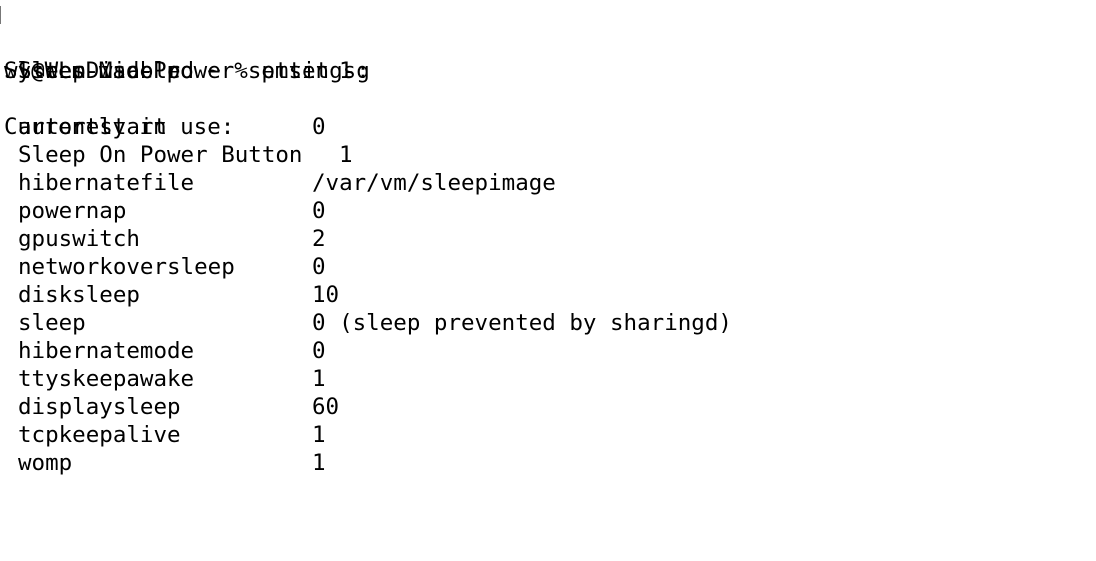 This screenshot has width=1096, height=561. I want to click on terminal-prompt-line: wl@WLs-Mac-Pro ~ % pmset -g, so click(548, 42).